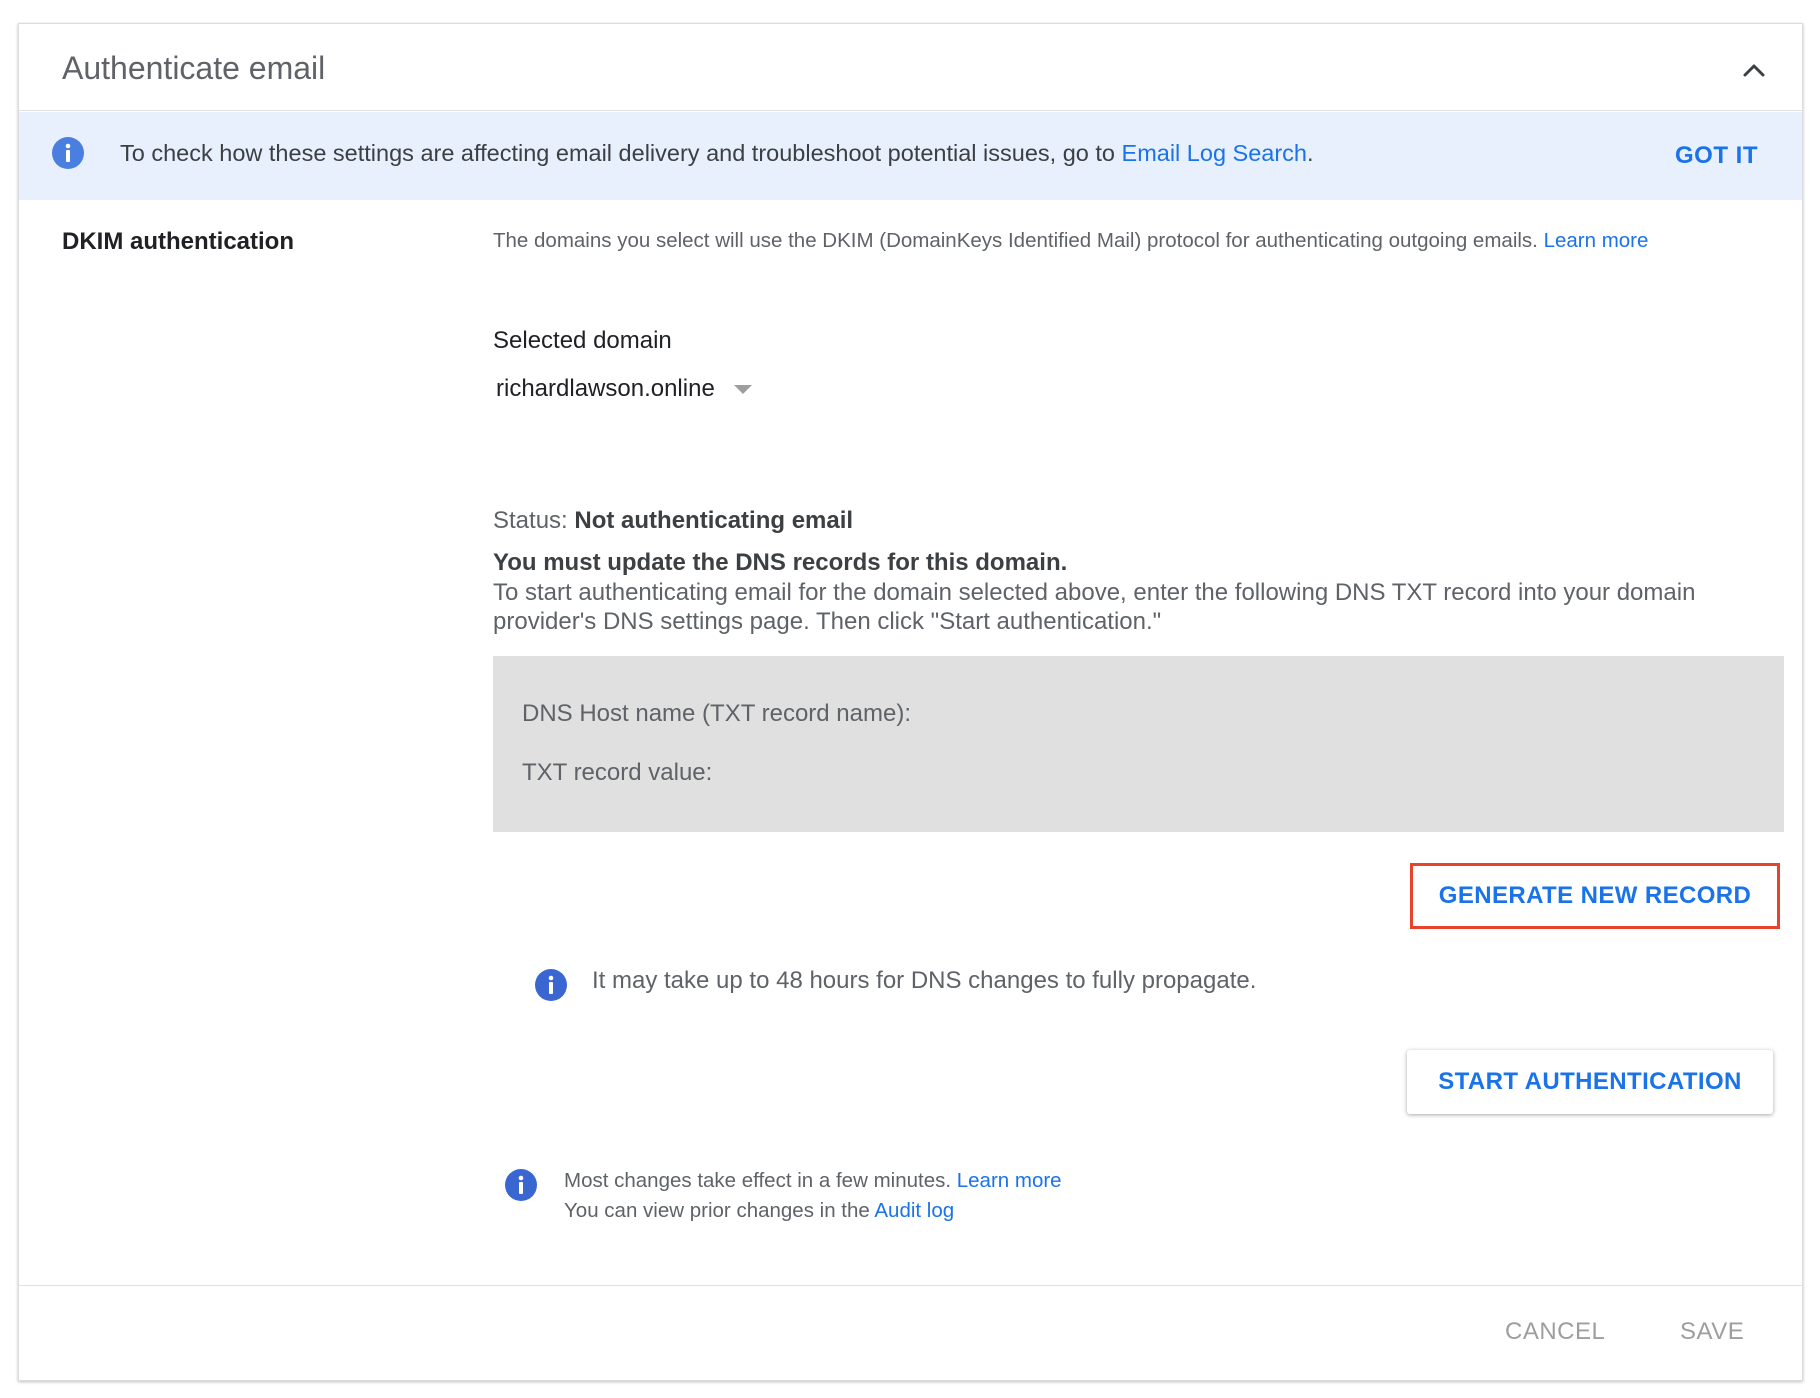 The image size is (1820, 1398). What do you see at coordinates (910, 67) in the screenshot?
I see `card-header: Authenticate email` at bounding box center [910, 67].